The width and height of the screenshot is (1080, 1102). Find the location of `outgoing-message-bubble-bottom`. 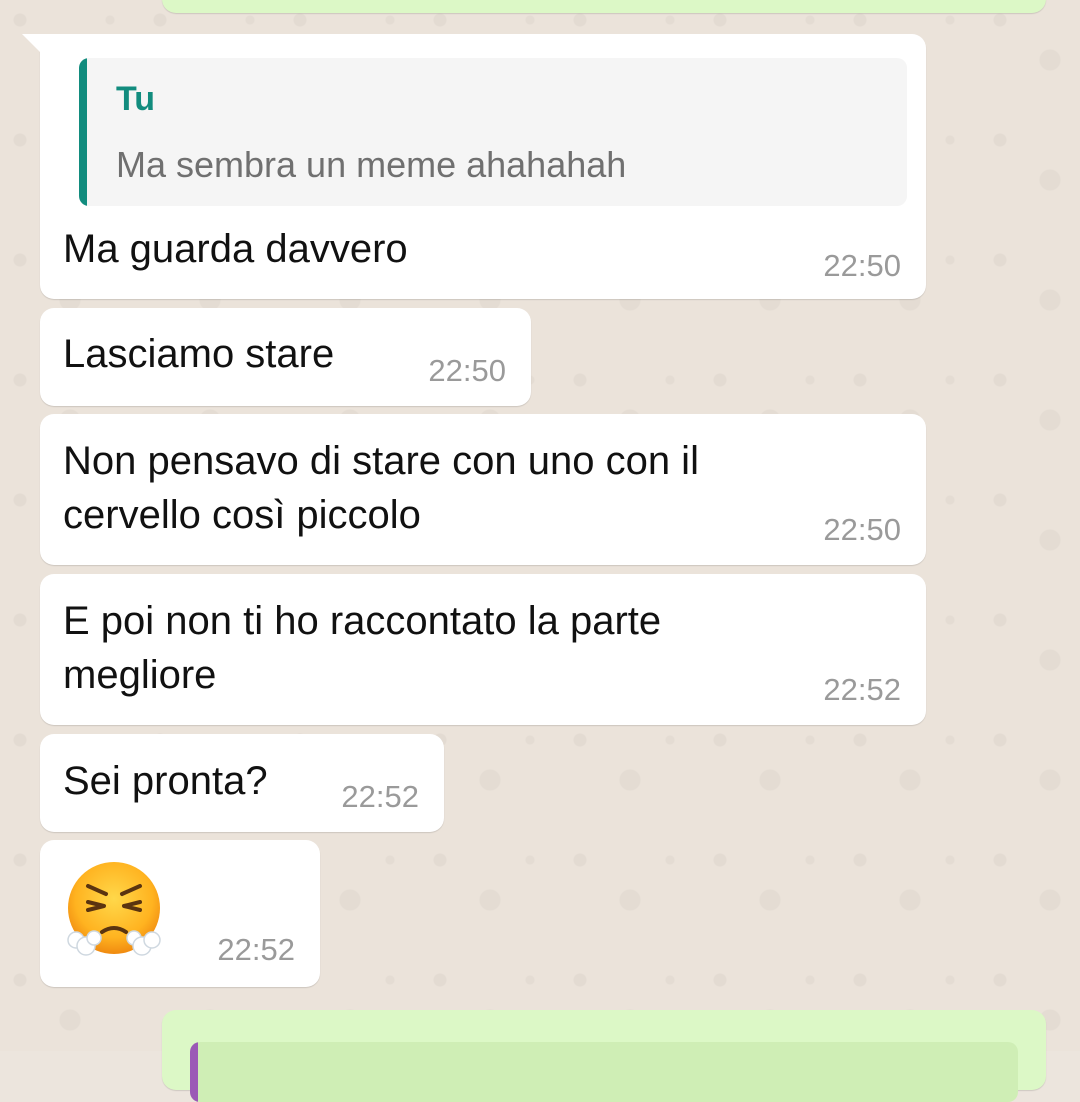

outgoing-message-bubble-bottom is located at coordinates (604, 1056).